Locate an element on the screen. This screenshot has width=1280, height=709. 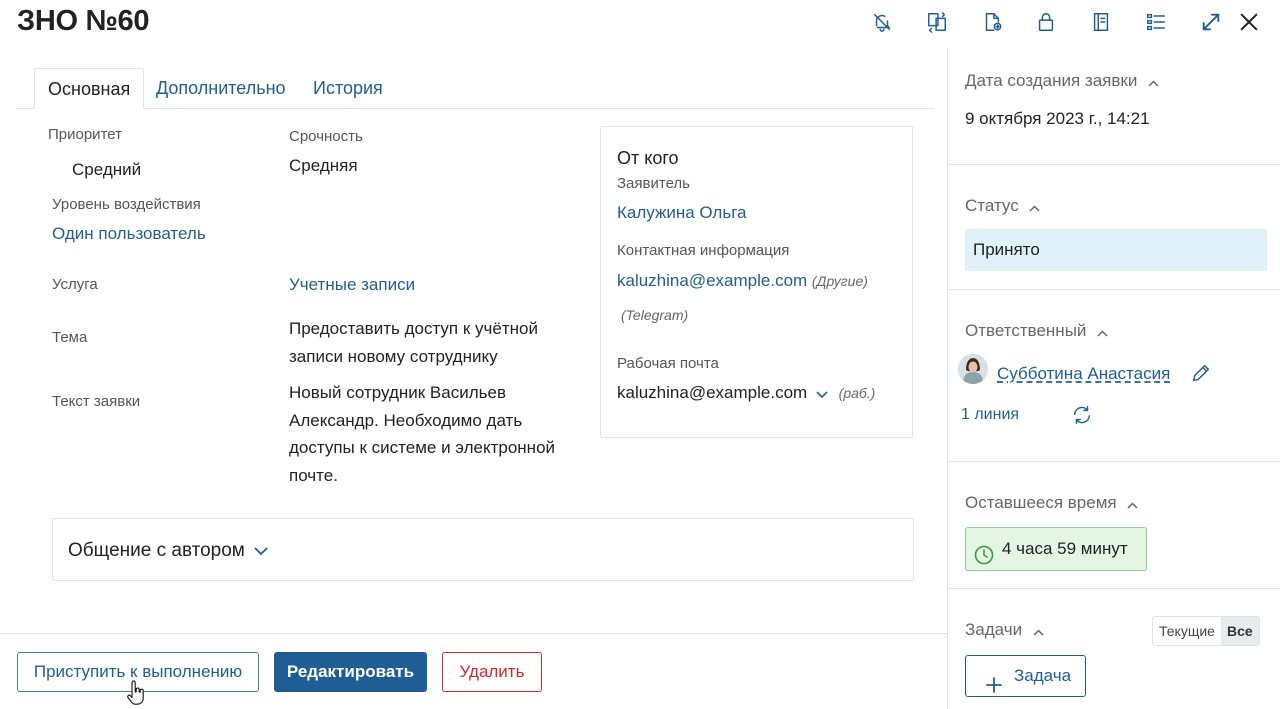
transfer-icon is located at coordinates (937, 22).